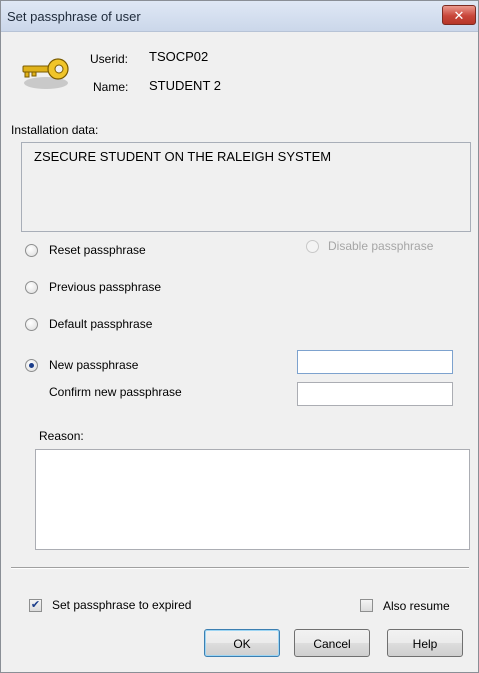 The image size is (479, 673). Describe the element at coordinates (93, 365) in the screenshot. I see `new-passphrase-label: New passphrase` at that location.